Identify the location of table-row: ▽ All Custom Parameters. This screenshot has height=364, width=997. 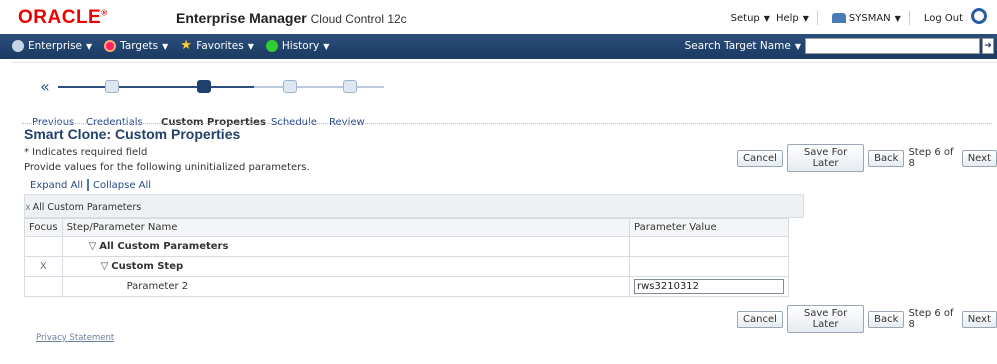
(406, 246).